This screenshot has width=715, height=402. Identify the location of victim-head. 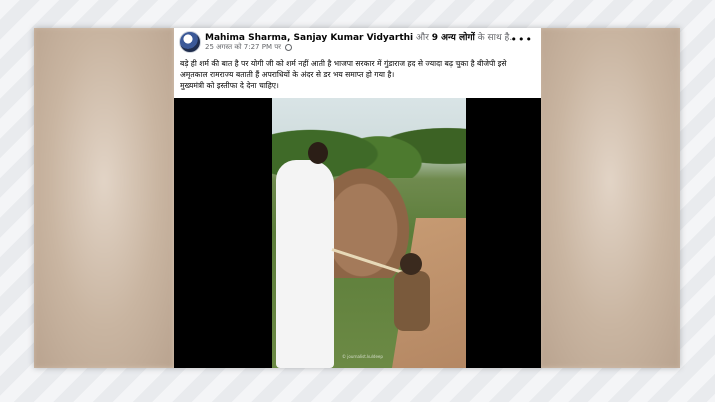
(411, 264).